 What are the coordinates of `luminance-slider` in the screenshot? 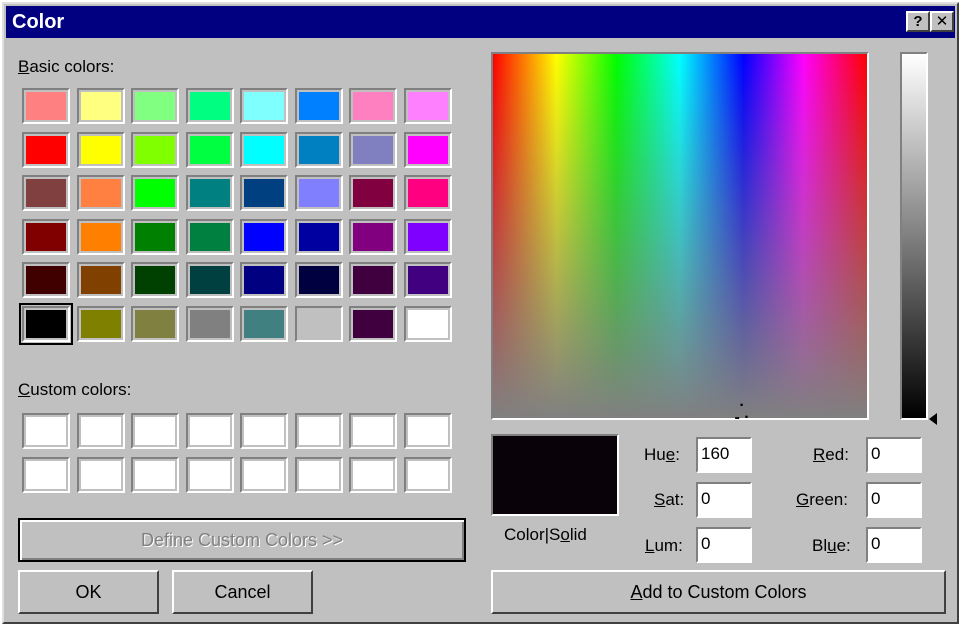 It's located at (914, 236).